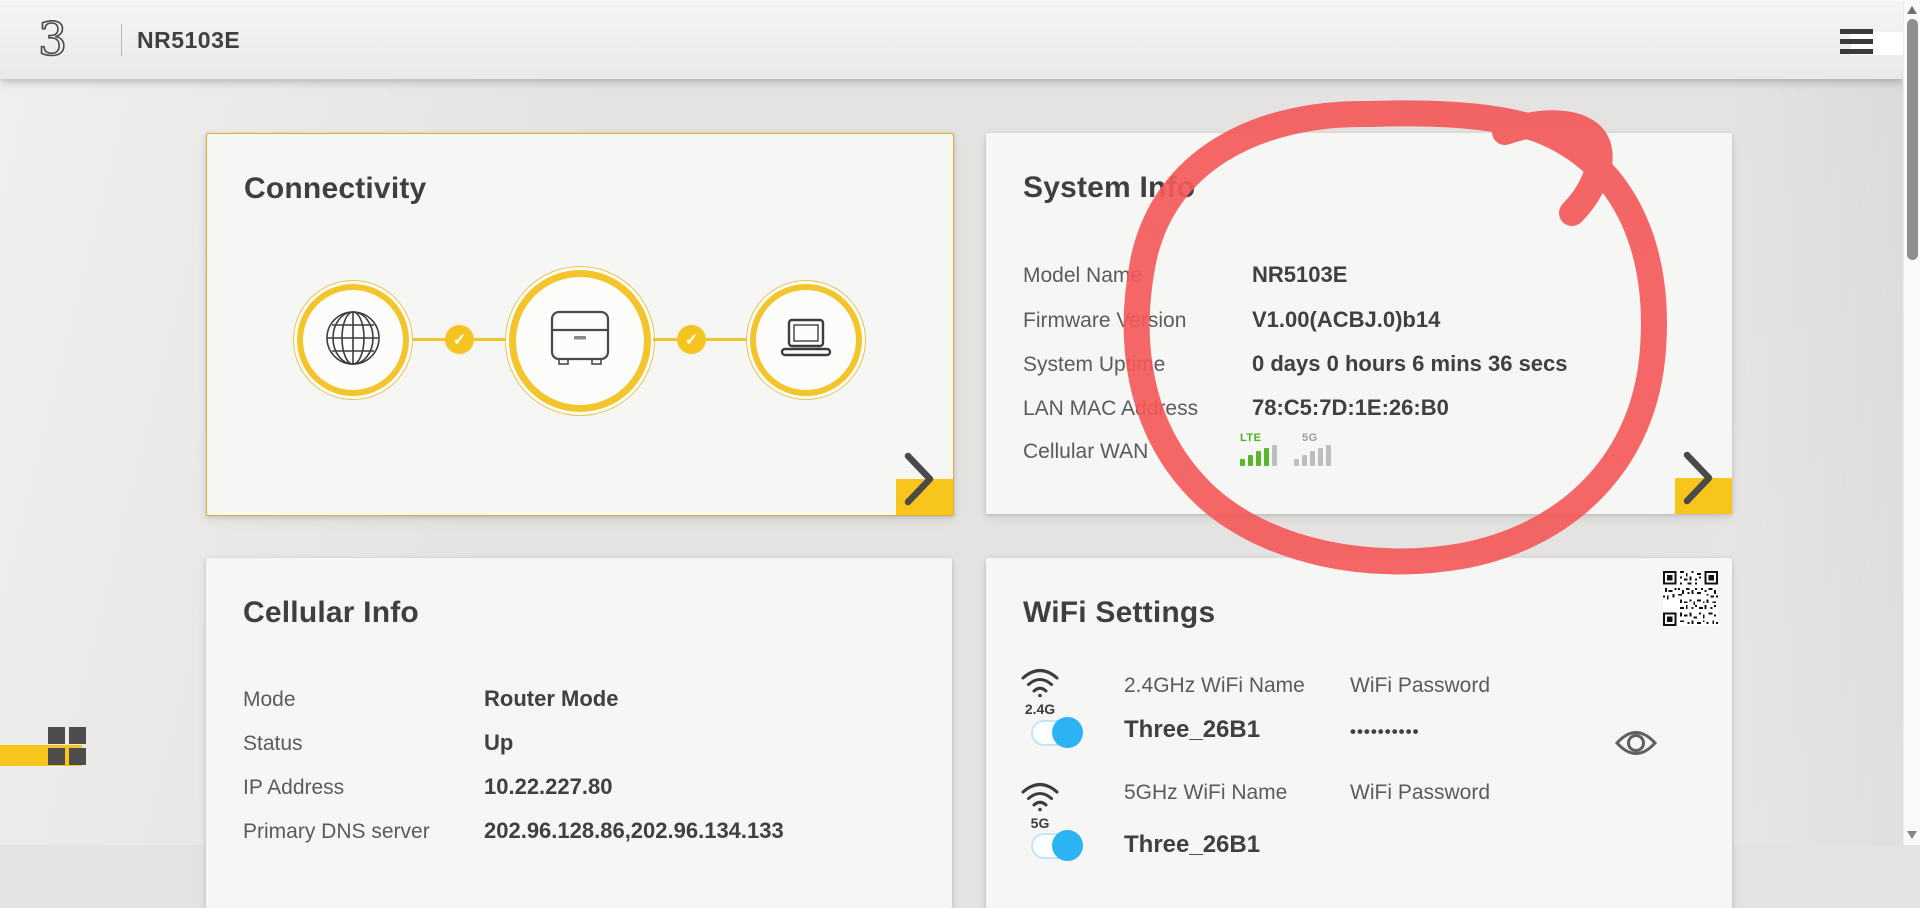  I want to click on router-icon, so click(580, 341).